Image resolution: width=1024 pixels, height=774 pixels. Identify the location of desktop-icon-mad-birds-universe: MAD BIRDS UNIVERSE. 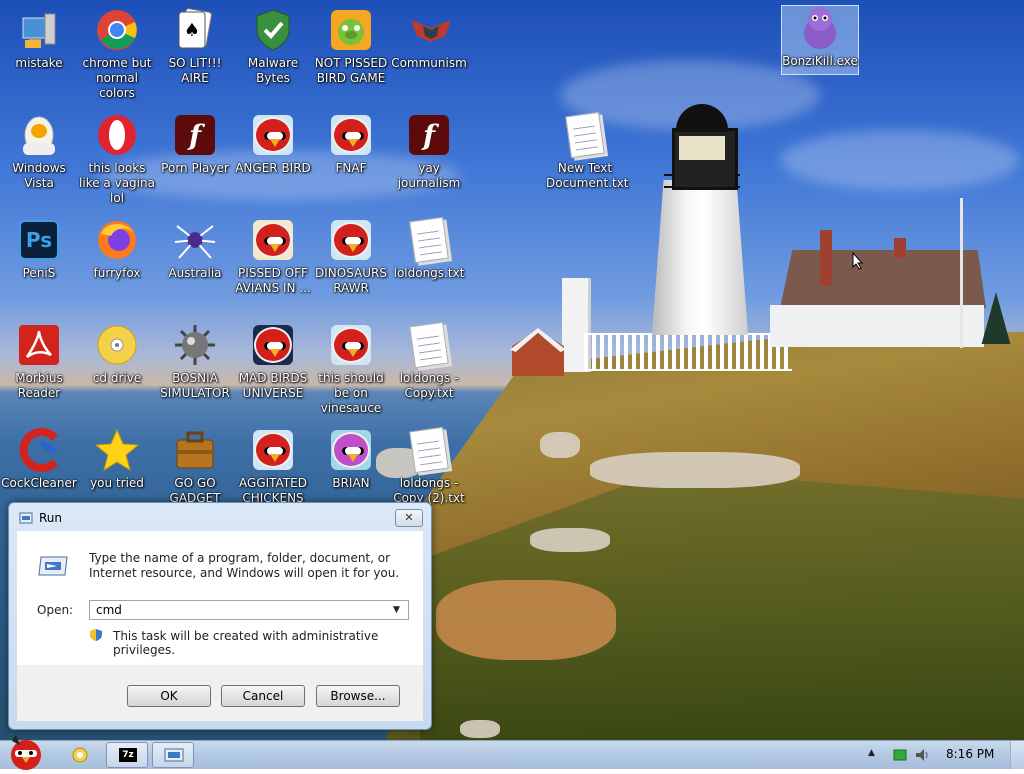
(273, 362).